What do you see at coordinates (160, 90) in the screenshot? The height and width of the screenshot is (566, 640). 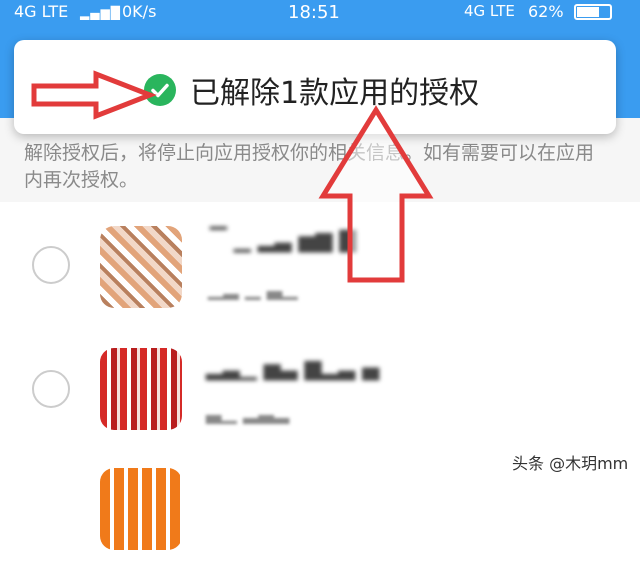 I see `check-circle-icon` at bounding box center [160, 90].